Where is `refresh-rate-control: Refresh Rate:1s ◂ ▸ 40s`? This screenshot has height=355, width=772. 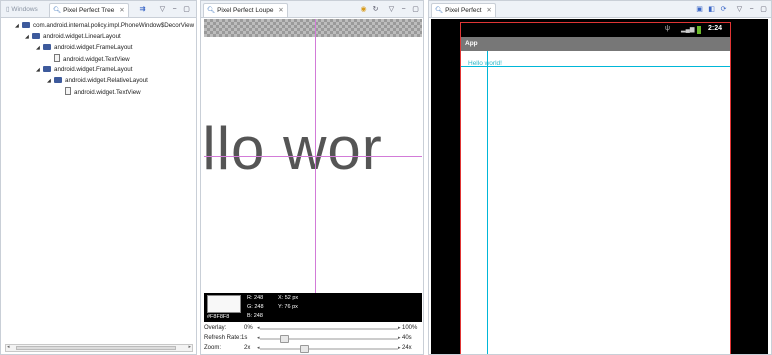
refresh-rate-control: Refresh Rate:1s ◂ ▸ 40s is located at coordinates (311, 338).